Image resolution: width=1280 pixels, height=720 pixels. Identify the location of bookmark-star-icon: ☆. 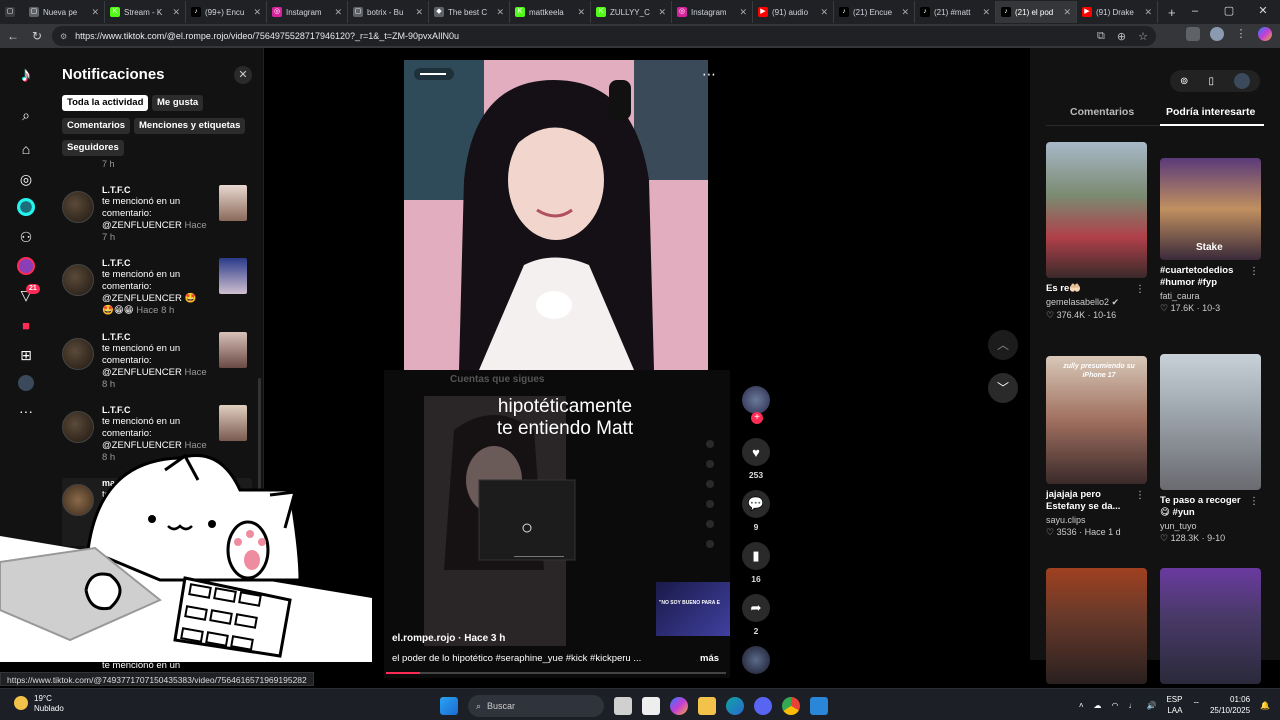
(1143, 36).